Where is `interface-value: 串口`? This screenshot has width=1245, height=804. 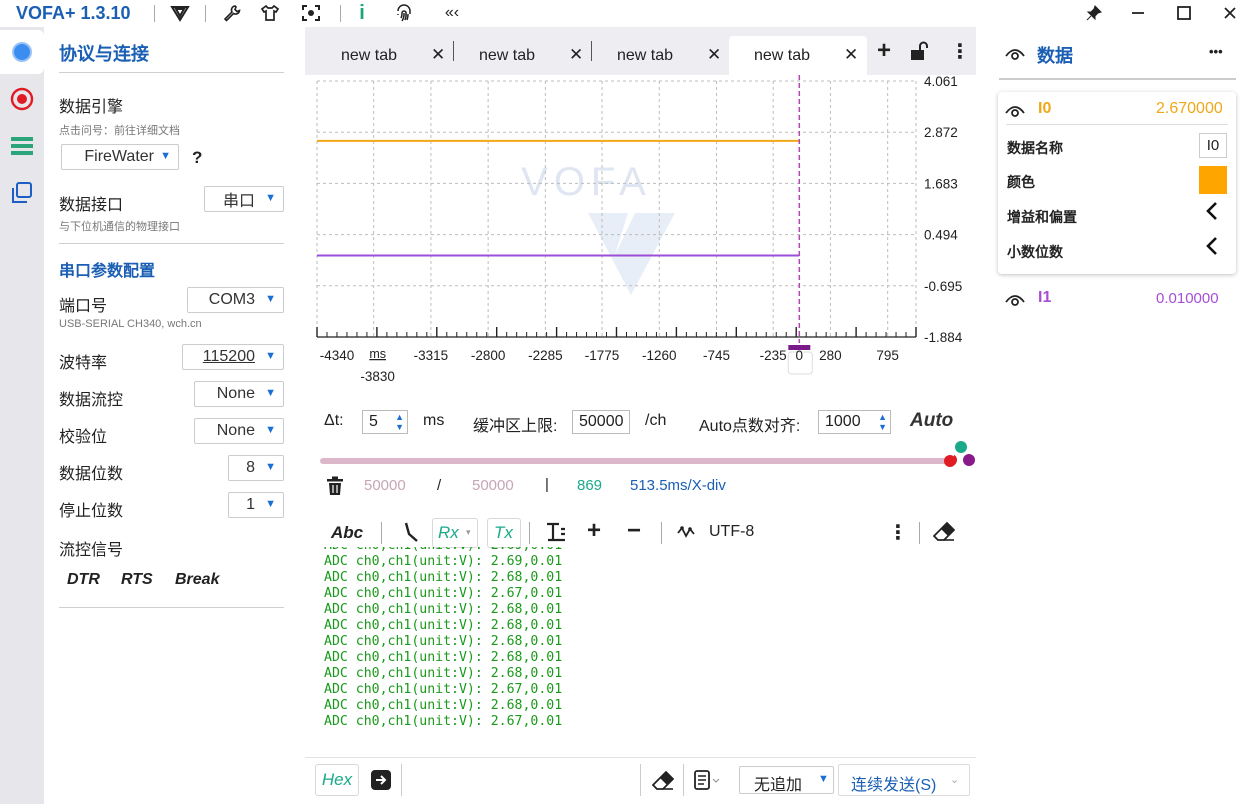 interface-value: 串口 is located at coordinates (238, 201).